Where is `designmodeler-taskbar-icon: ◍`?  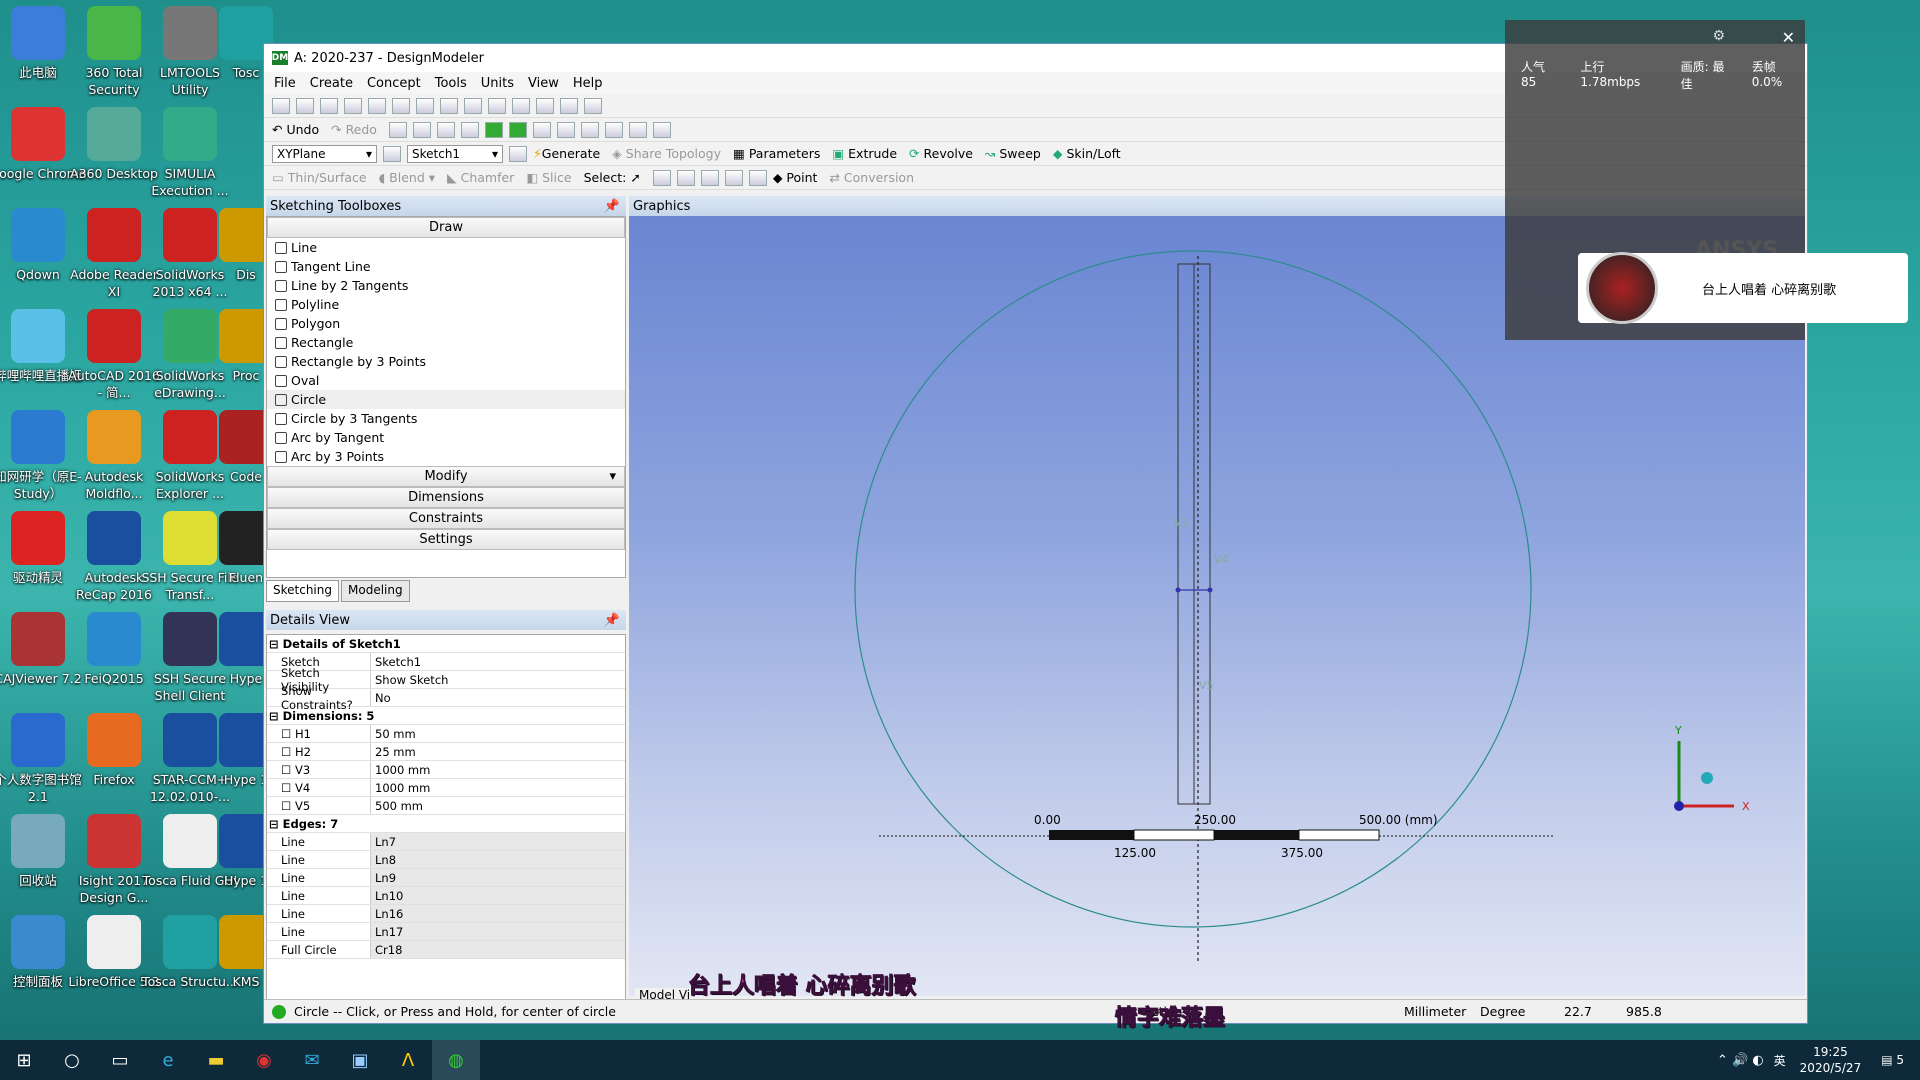
designmodeler-taskbar-icon: ◍ is located at coordinates (456, 1060).